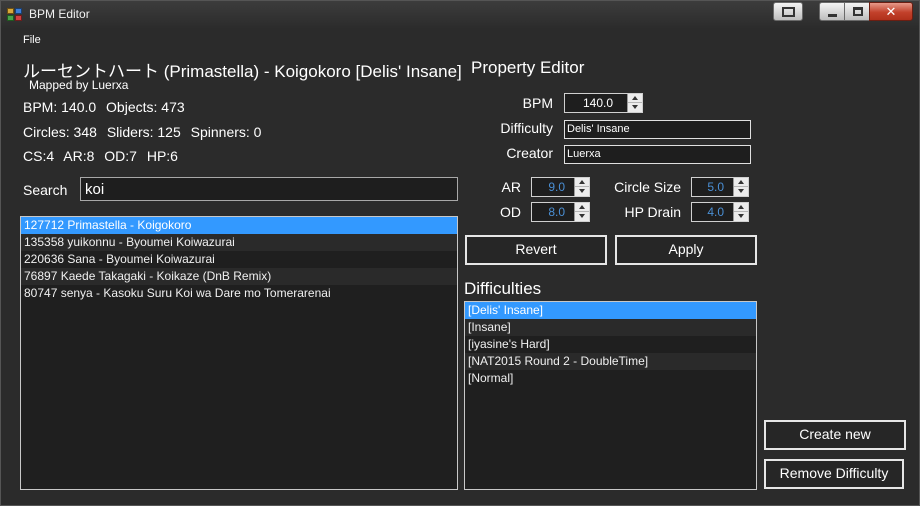 The width and height of the screenshot is (920, 506). I want to click on ar-stepper: 9.0, so click(560, 187).